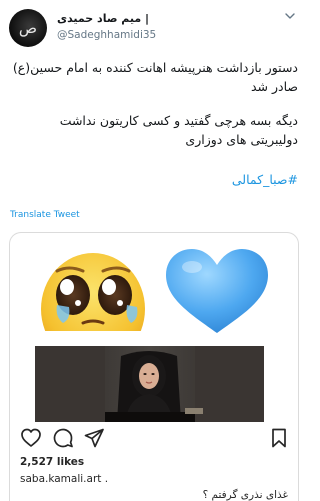  I want to click on action-bar, so click(154, 440).